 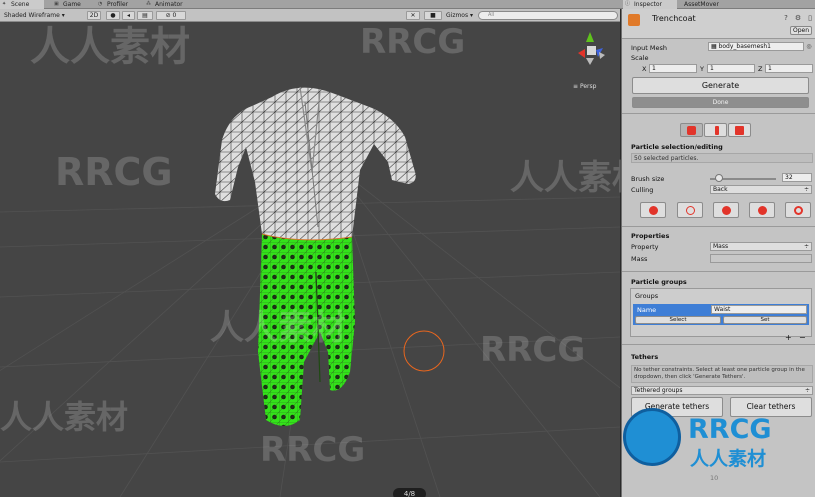 What do you see at coordinates (708, 4) in the screenshot?
I see `tab-asset-mover: AssetMover` at bounding box center [708, 4].